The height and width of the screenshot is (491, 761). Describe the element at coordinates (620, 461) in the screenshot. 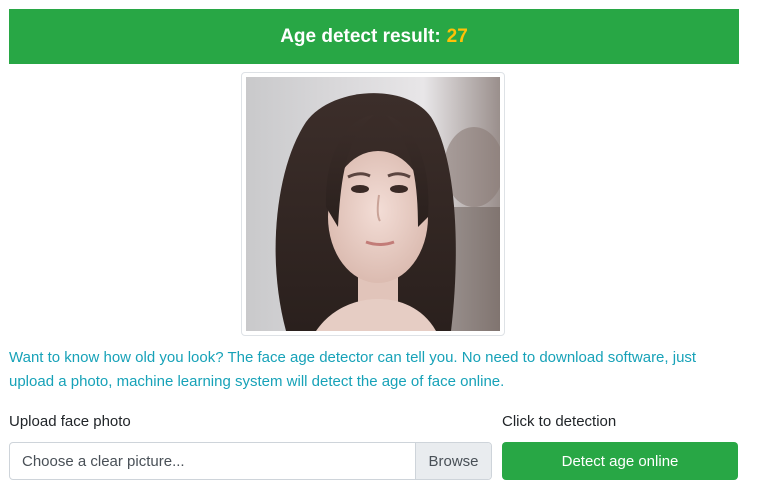

I see `detect-age-button: Detect age online` at that location.